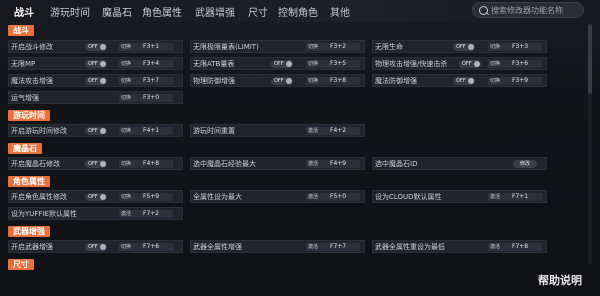  What do you see at coordinates (333, 81) in the screenshot?
I see `hotkey-field: 切换 F3+8` at bounding box center [333, 81].